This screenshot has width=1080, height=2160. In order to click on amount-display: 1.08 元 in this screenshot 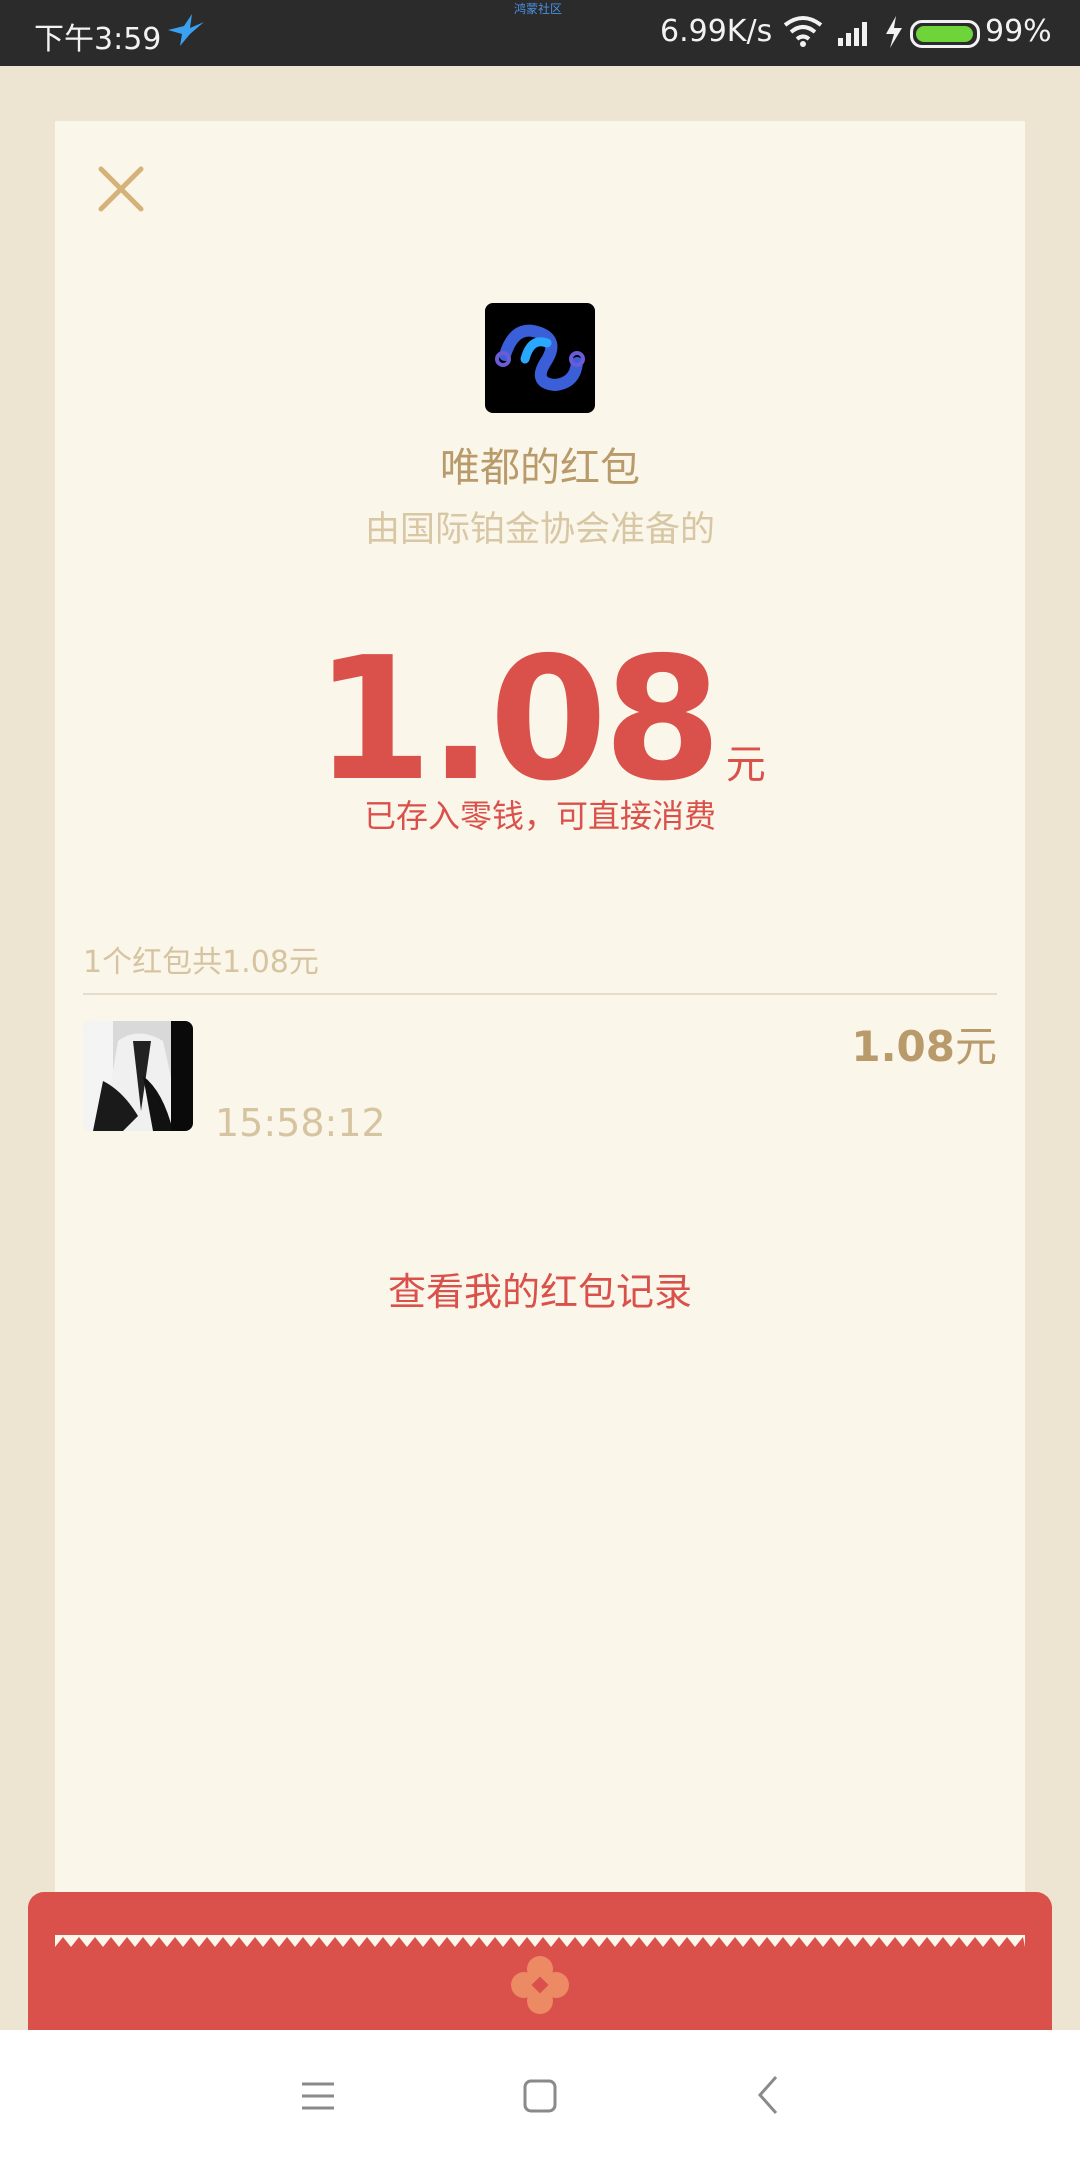, I will do `click(540, 720)`.